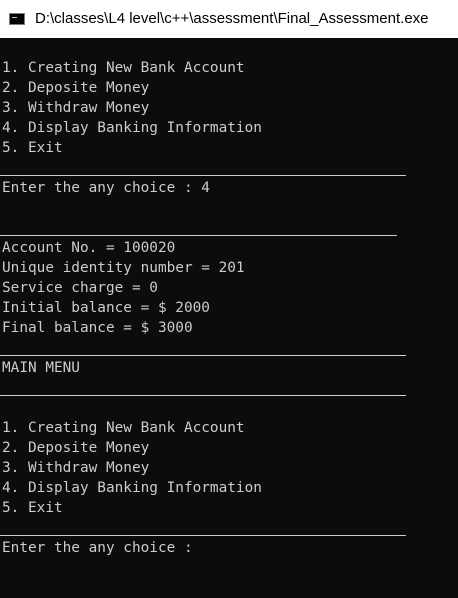  What do you see at coordinates (106, 188) in the screenshot?
I see `choice-prompt: Enter the any choice : 4` at bounding box center [106, 188].